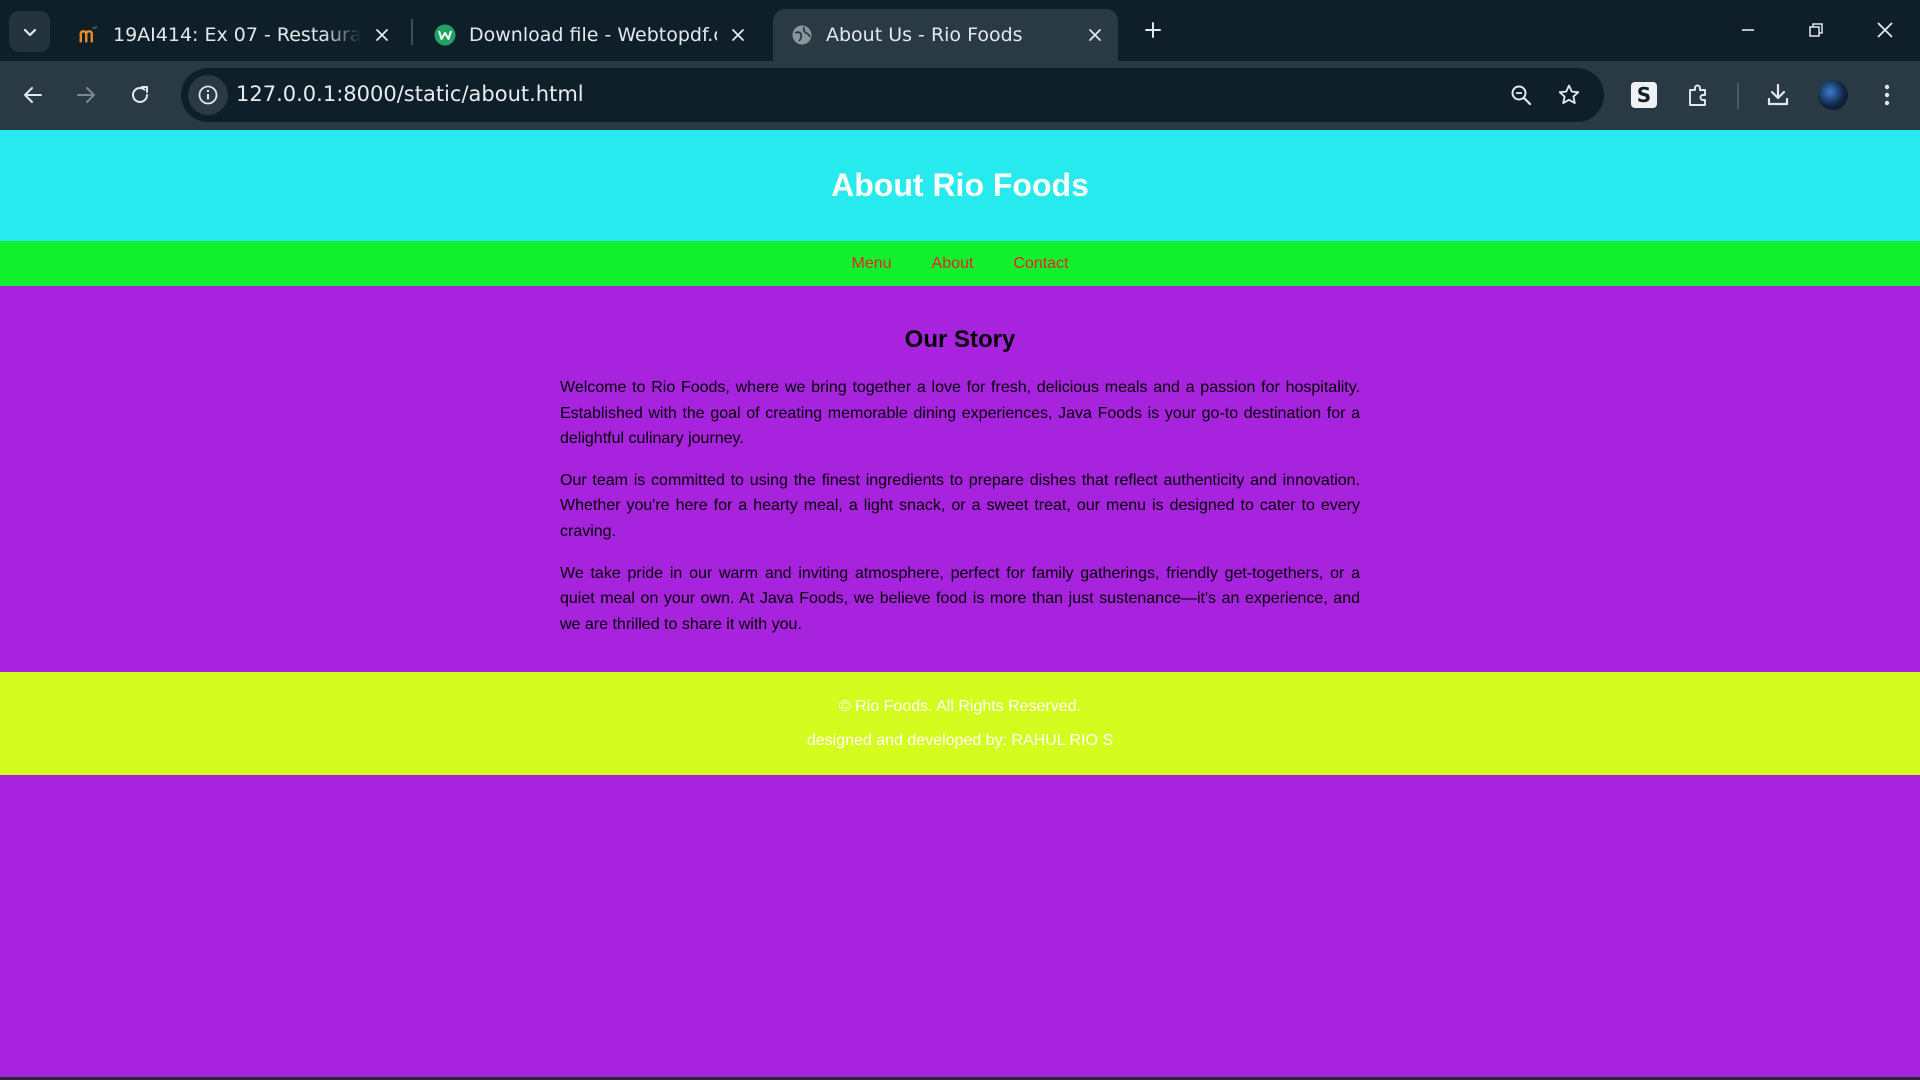  What do you see at coordinates (1040, 264) in the screenshot?
I see `nav-link-contact: Contact` at bounding box center [1040, 264].